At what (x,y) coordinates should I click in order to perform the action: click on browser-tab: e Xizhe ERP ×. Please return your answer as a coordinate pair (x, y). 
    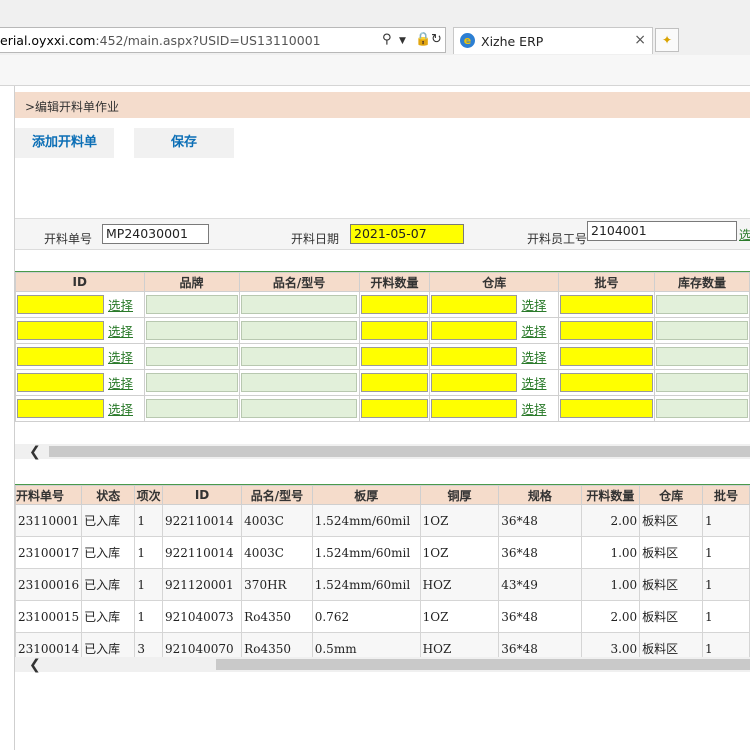
    Looking at the image, I should click on (553, 40).